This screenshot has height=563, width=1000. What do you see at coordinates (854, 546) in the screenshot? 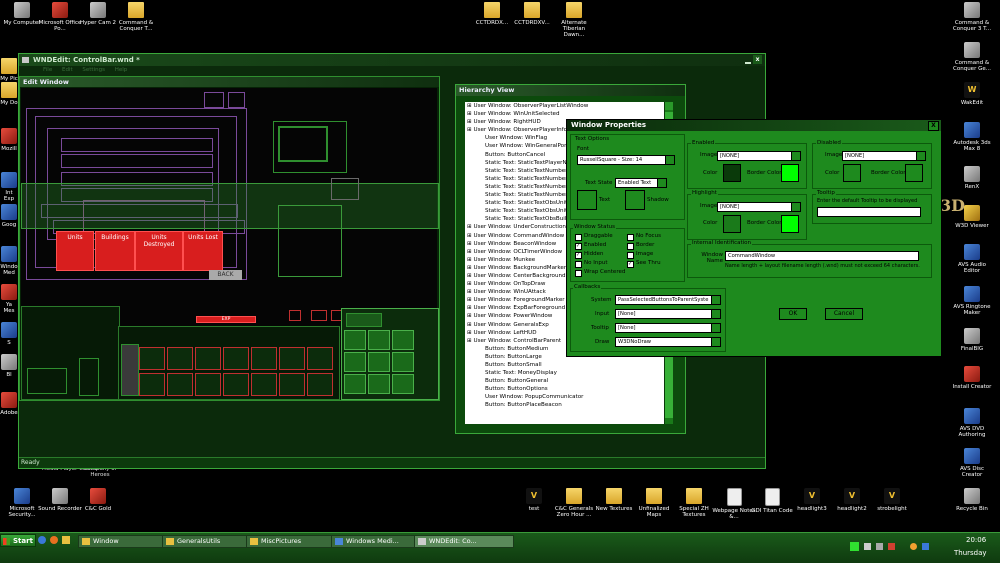
I see `tray-green-square` at bounding box center [854, 546].